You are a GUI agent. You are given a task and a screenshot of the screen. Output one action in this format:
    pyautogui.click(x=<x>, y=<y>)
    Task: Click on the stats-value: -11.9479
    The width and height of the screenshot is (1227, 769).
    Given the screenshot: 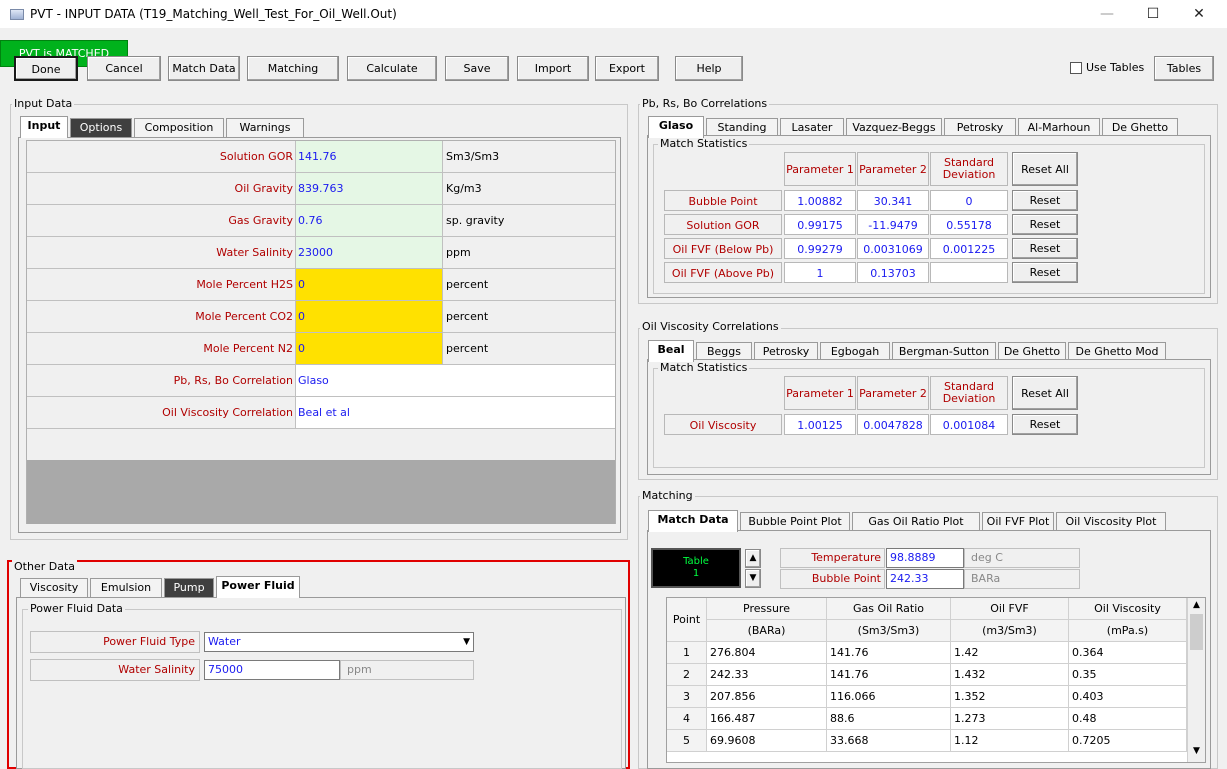 What is the action you would take?
    pyautogui.click(x=893, y=224)
    